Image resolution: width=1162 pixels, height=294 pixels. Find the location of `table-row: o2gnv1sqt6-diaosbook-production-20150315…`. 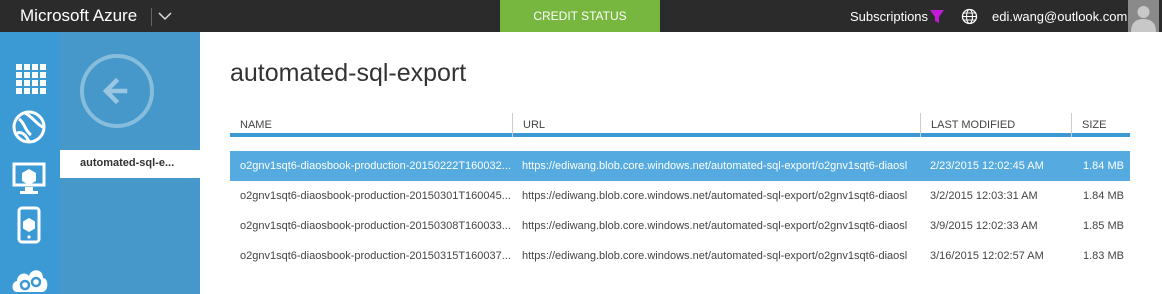

table-row: o2gnv1sqt6-diaosbook-production-20150315… is located at coordinates (680, 256).